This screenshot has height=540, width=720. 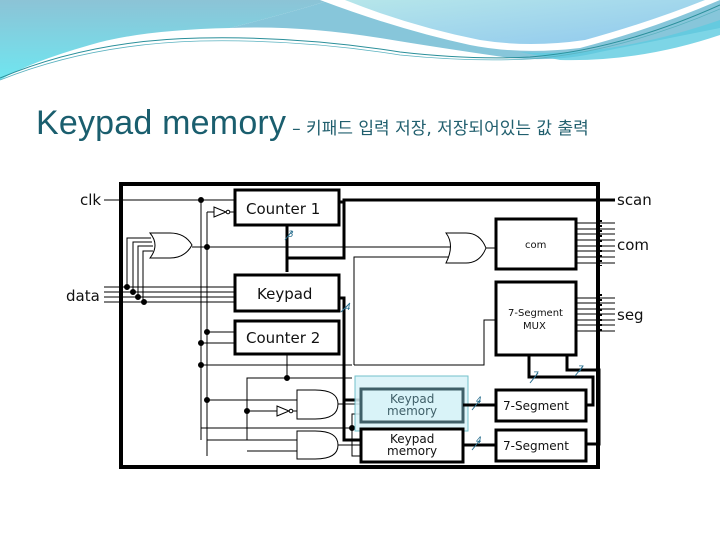 What do you see at coordinates (535, 313) in the screenshot?
I see `mux-label-line1: 7-Segment` at bounding box center [535, 313].